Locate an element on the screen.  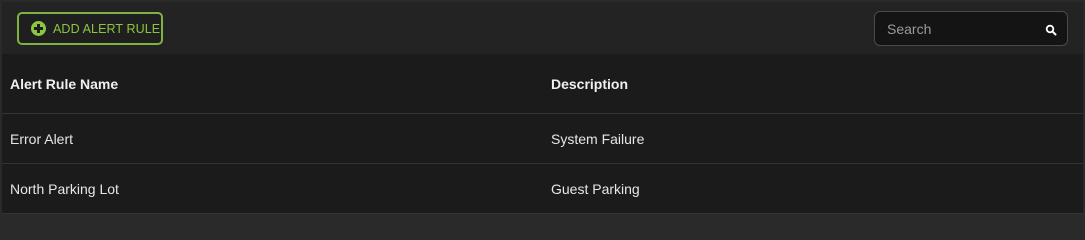
column-header-alert-rule-name: Alert Rule Name is located at coordinates (64, 83).